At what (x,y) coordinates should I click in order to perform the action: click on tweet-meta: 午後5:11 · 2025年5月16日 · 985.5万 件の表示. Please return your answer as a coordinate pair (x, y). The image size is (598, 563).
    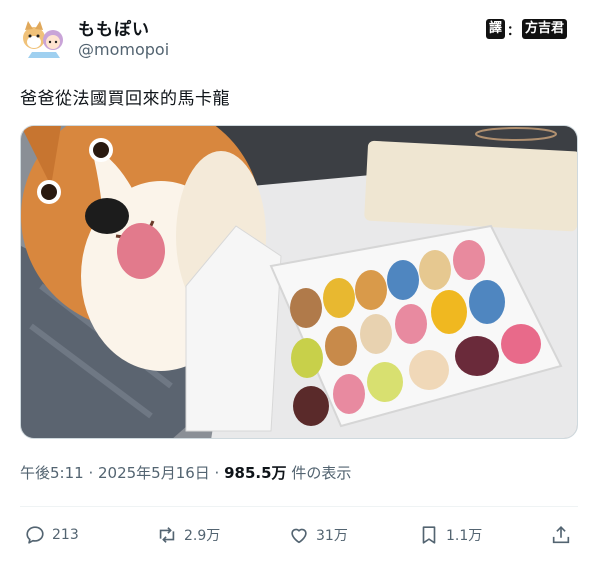
    Looking at the image, I should click on (185, 472).